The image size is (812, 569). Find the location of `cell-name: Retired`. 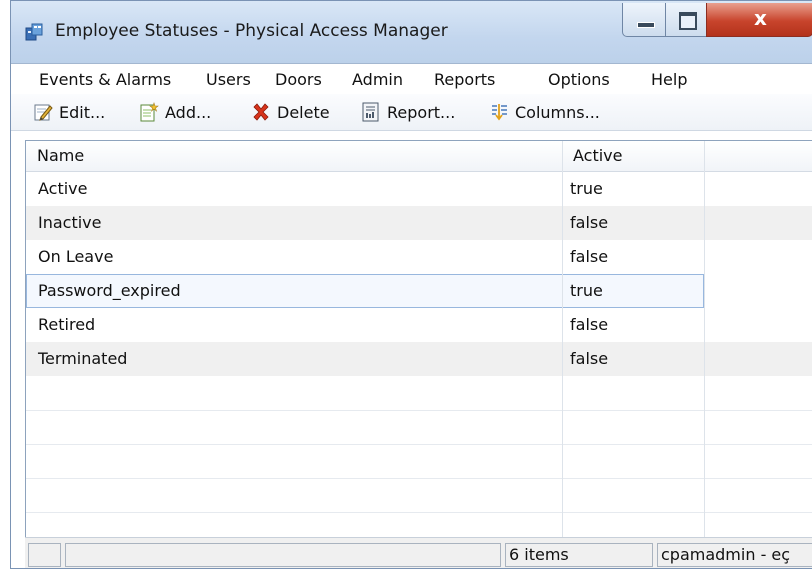

cell-name: Retired is located at coordinates (67, 324).